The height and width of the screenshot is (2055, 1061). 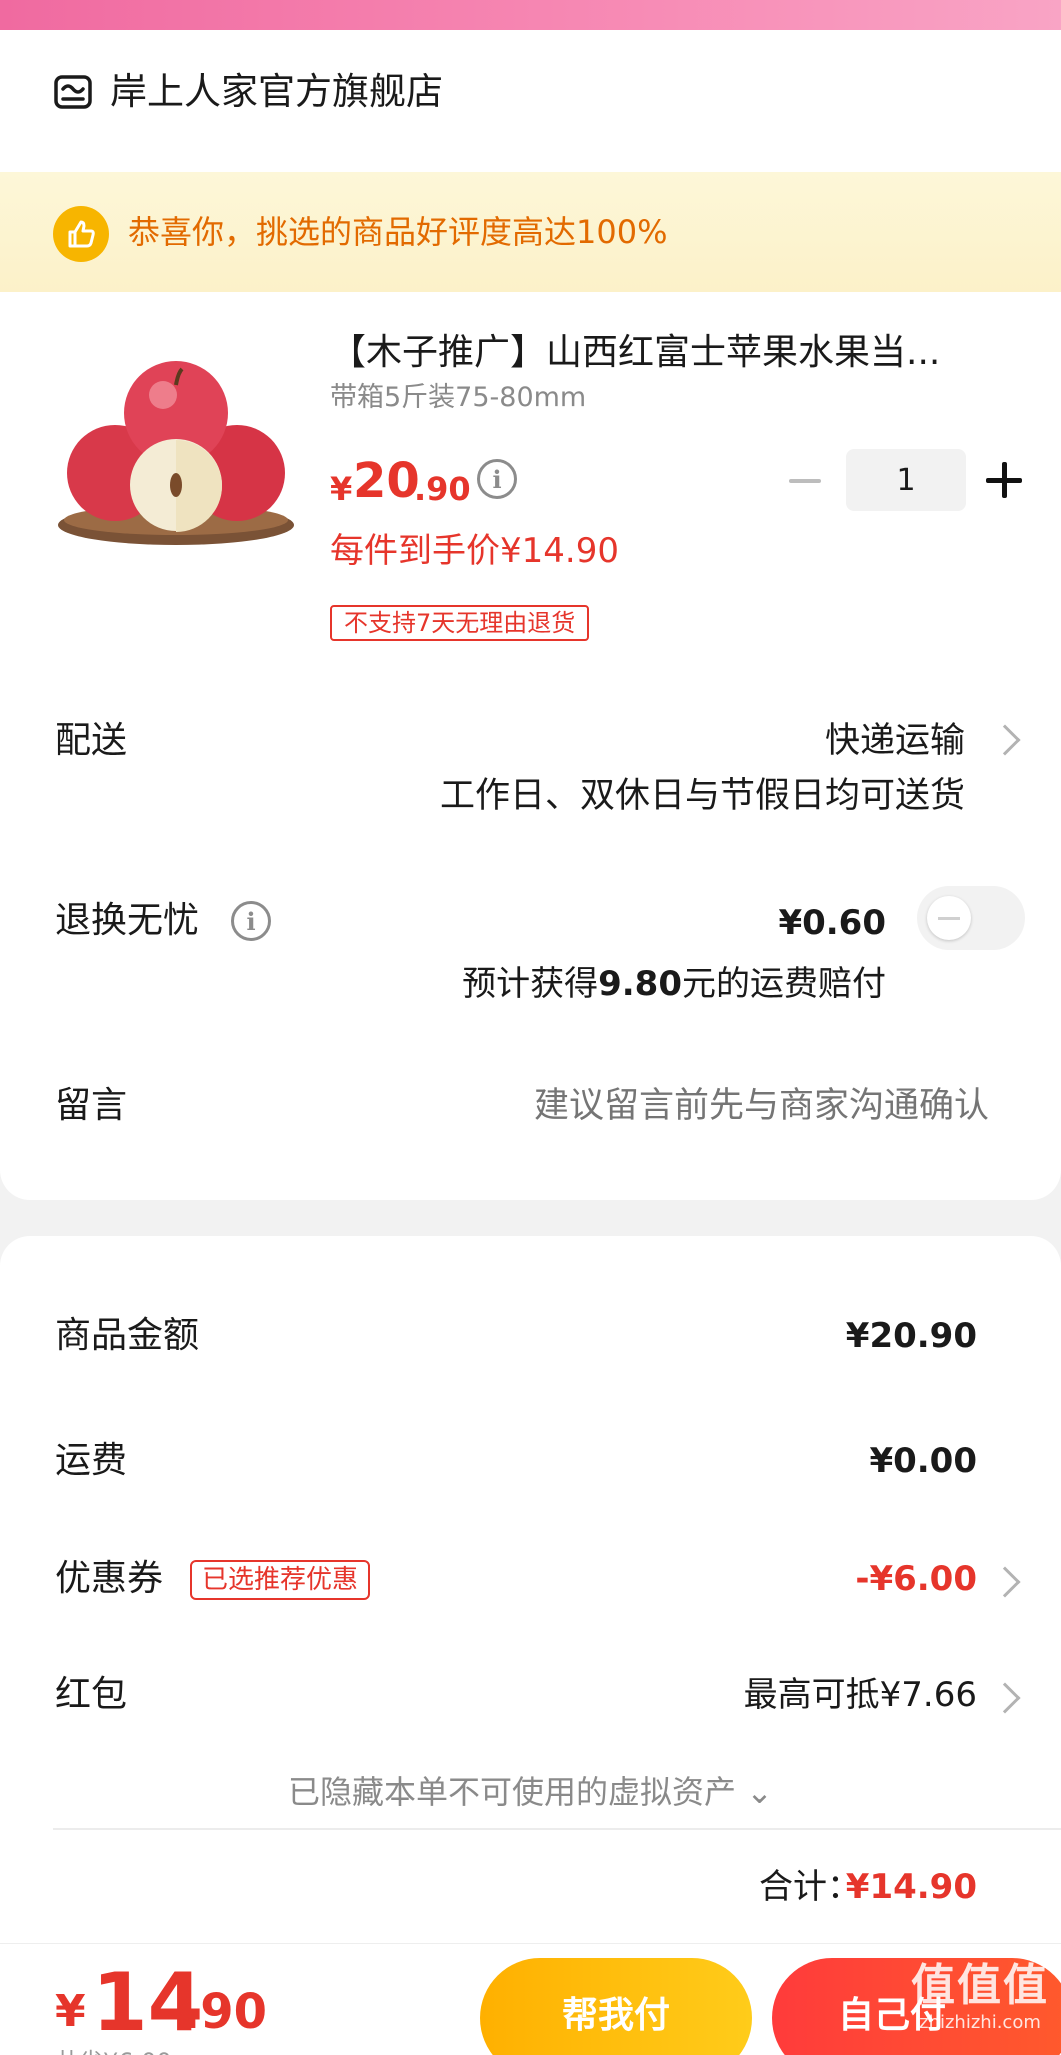 I want to click on redpacket-label: 红包, so click(x=91, y=1694).